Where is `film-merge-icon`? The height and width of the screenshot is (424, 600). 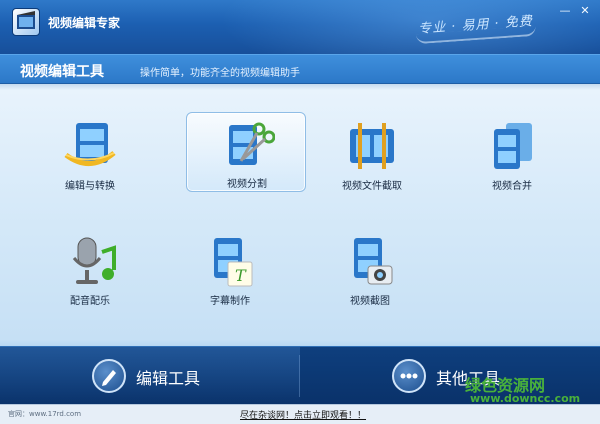
film-merge-icon is located at coordinates (513, 146).